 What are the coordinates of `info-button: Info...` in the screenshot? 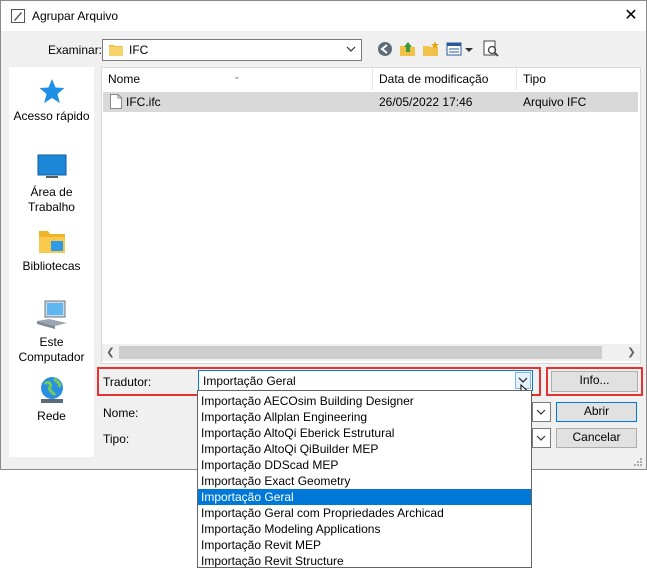 It's located at (594, 381).